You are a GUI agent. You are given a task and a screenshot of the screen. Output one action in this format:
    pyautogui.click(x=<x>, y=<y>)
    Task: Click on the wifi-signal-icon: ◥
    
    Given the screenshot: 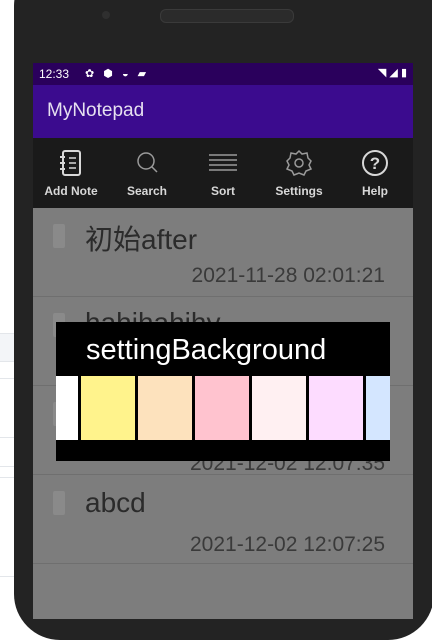 What is the action you would take?
    pyautogui.click(x=382, y=73)
    